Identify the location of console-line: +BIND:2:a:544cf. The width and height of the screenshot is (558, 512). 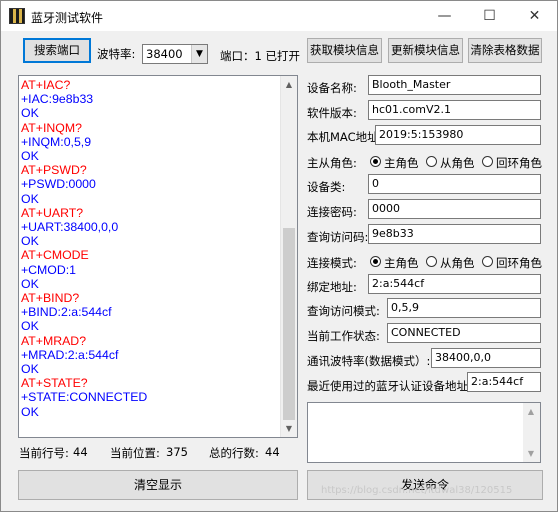
(66, 312).